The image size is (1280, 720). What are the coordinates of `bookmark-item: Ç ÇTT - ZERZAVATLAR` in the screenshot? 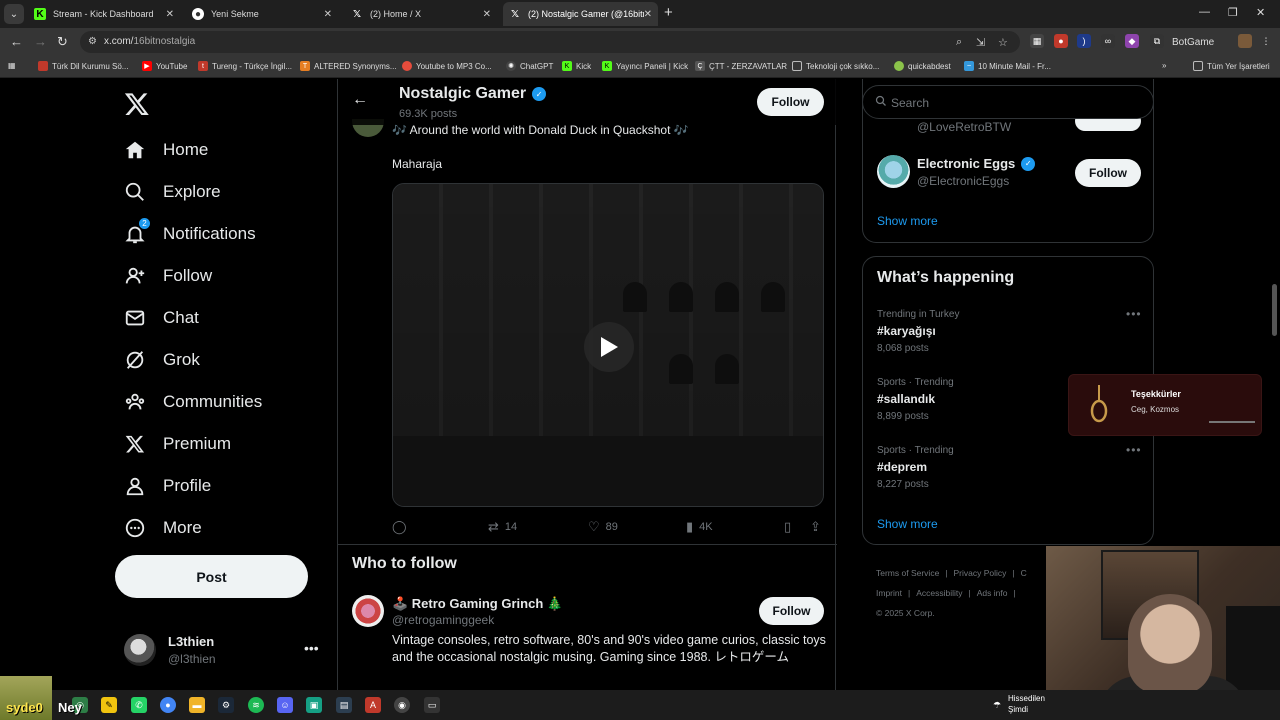 It's located at (741, 66).